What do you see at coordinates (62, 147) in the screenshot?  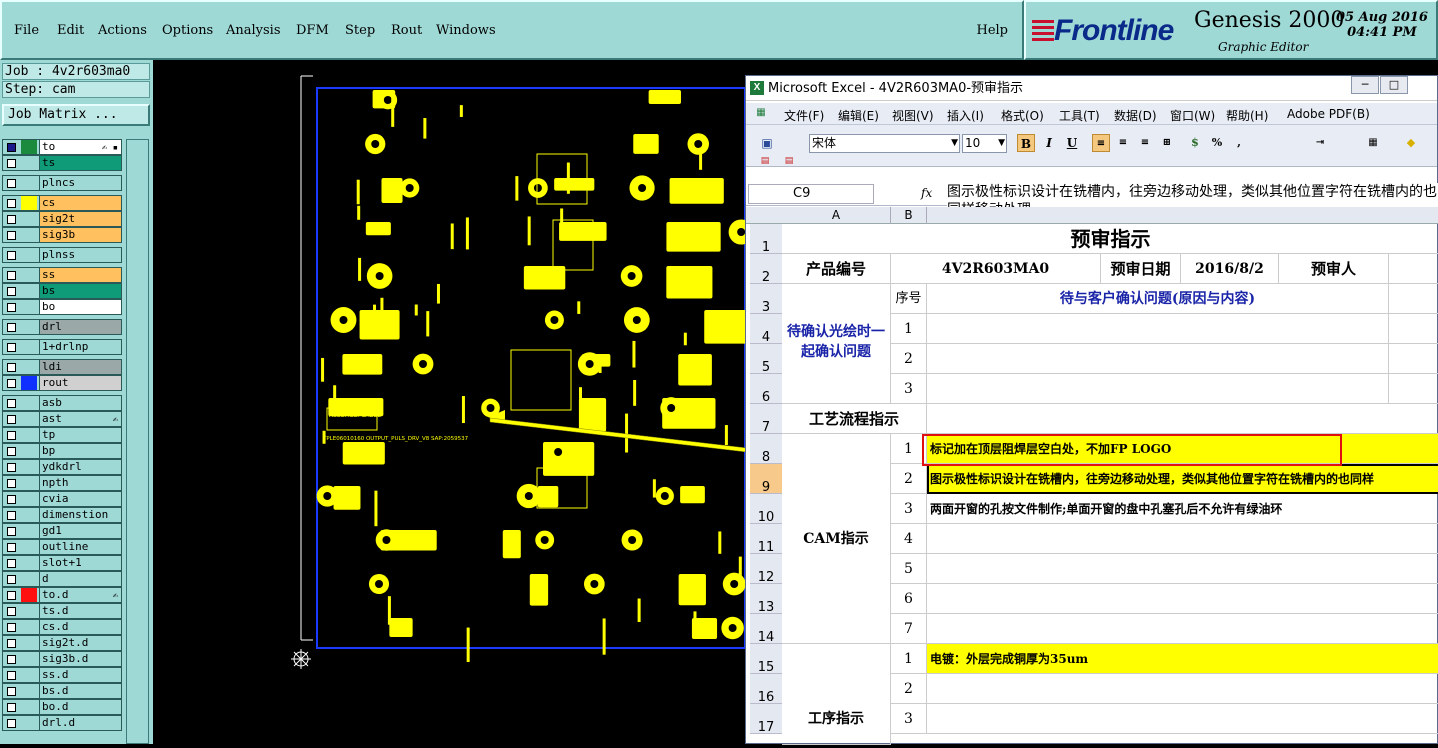 I see `layer-row: to ✍ ▪` at bounding box center [62, 147].